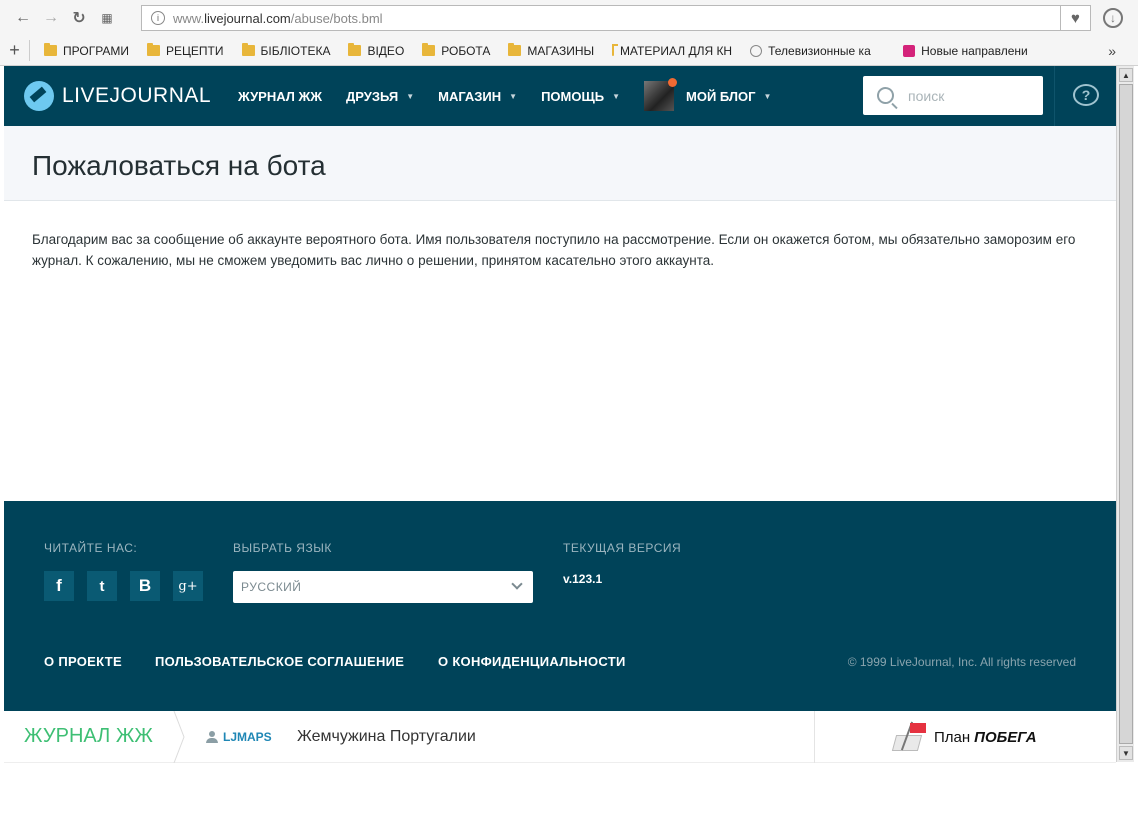 The image size is (1138, 823). What do you see at coordinates (96, 50) in the screenshot?
I see `bookmark-label: ПРОГРАМИ` at bounding box center [96, 50].